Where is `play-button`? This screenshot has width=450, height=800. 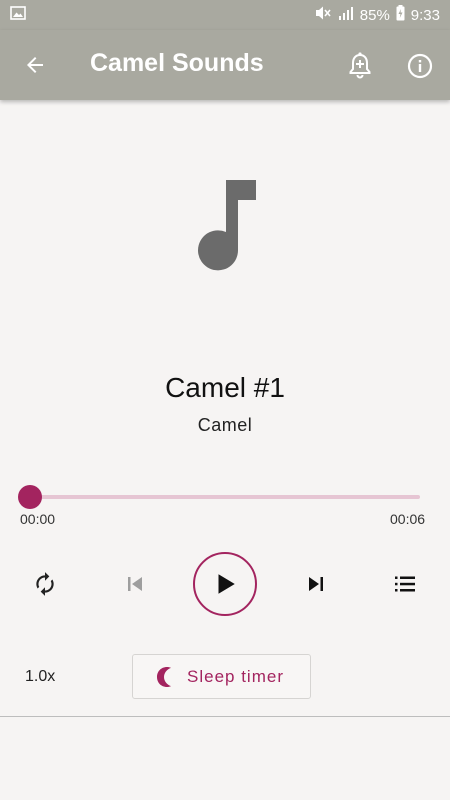
play-button is located at coordinates (225, 584).